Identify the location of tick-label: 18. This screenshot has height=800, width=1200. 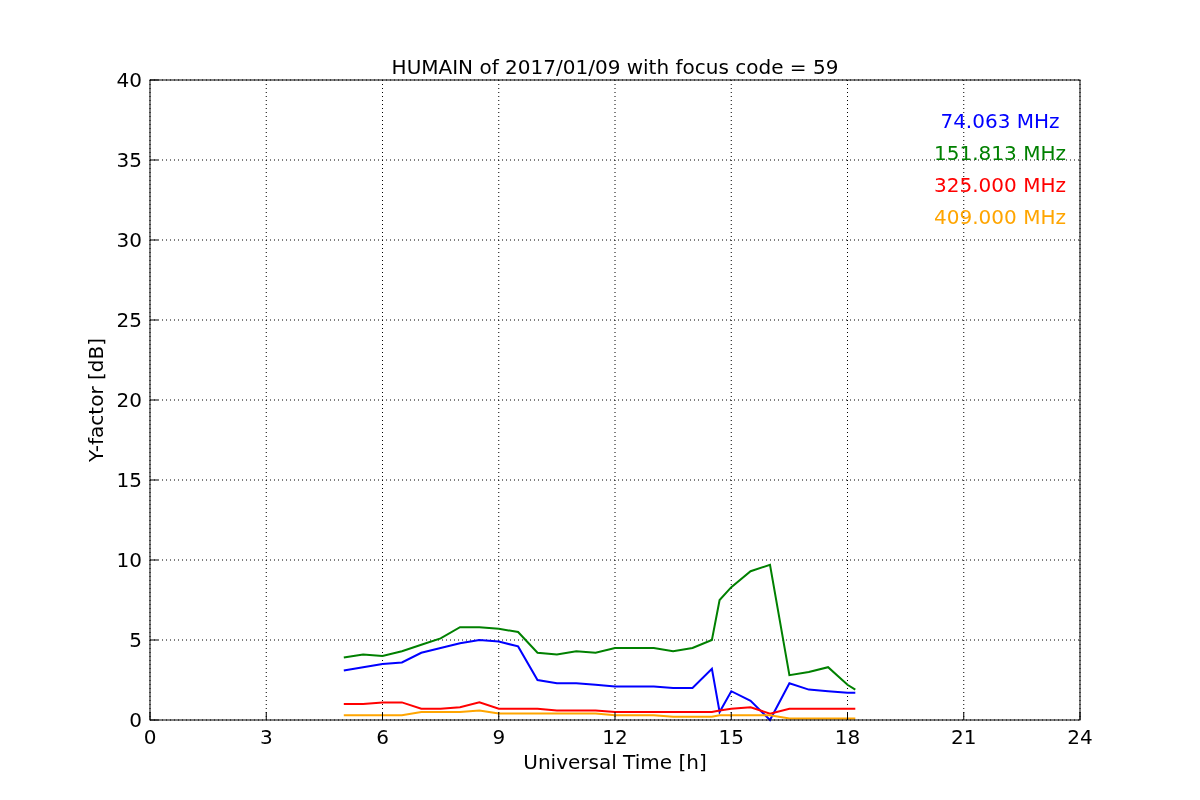
(847, 737).